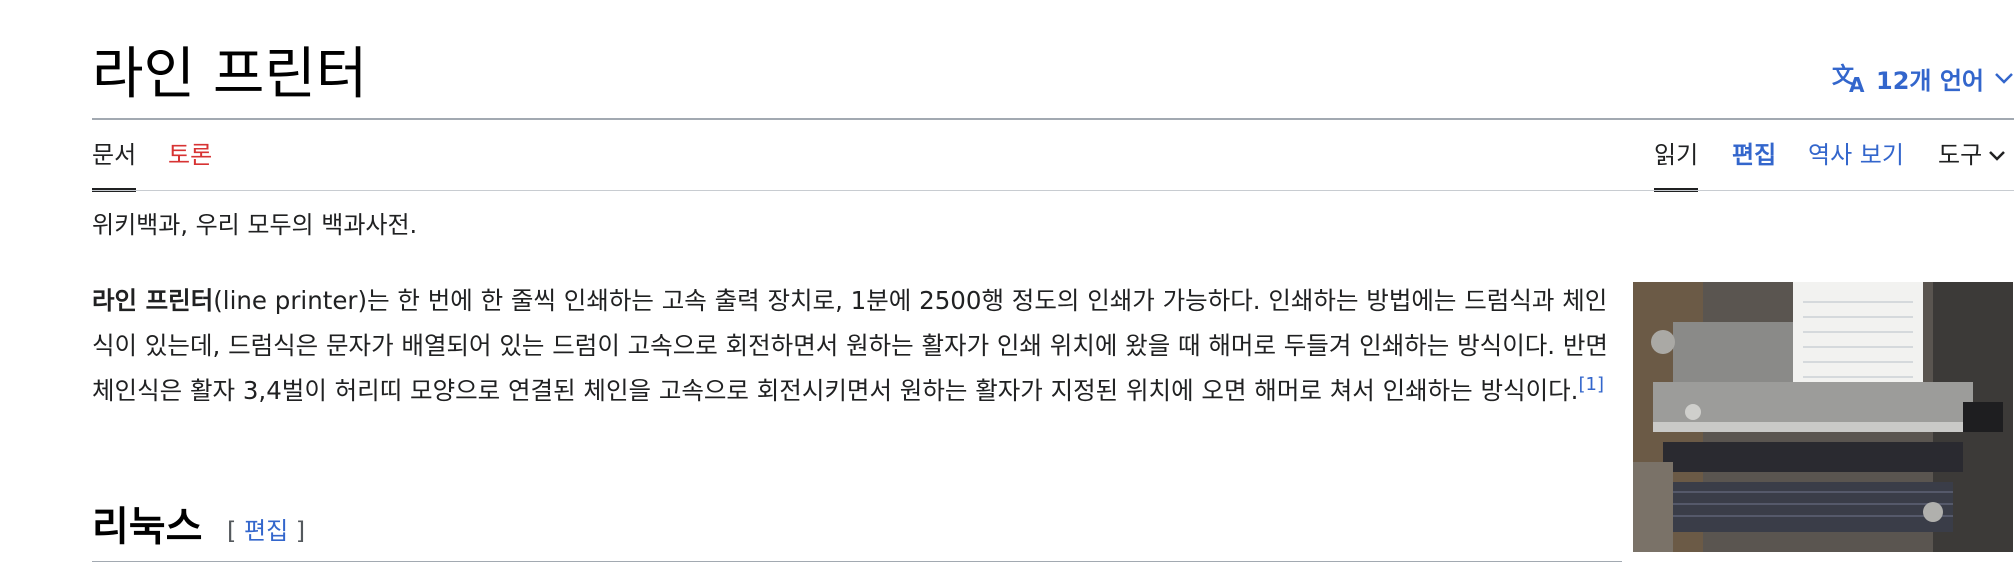 The height and width of the screenshot is (574, 2014). I want to click on line-printer-image, so click(1823, 417).